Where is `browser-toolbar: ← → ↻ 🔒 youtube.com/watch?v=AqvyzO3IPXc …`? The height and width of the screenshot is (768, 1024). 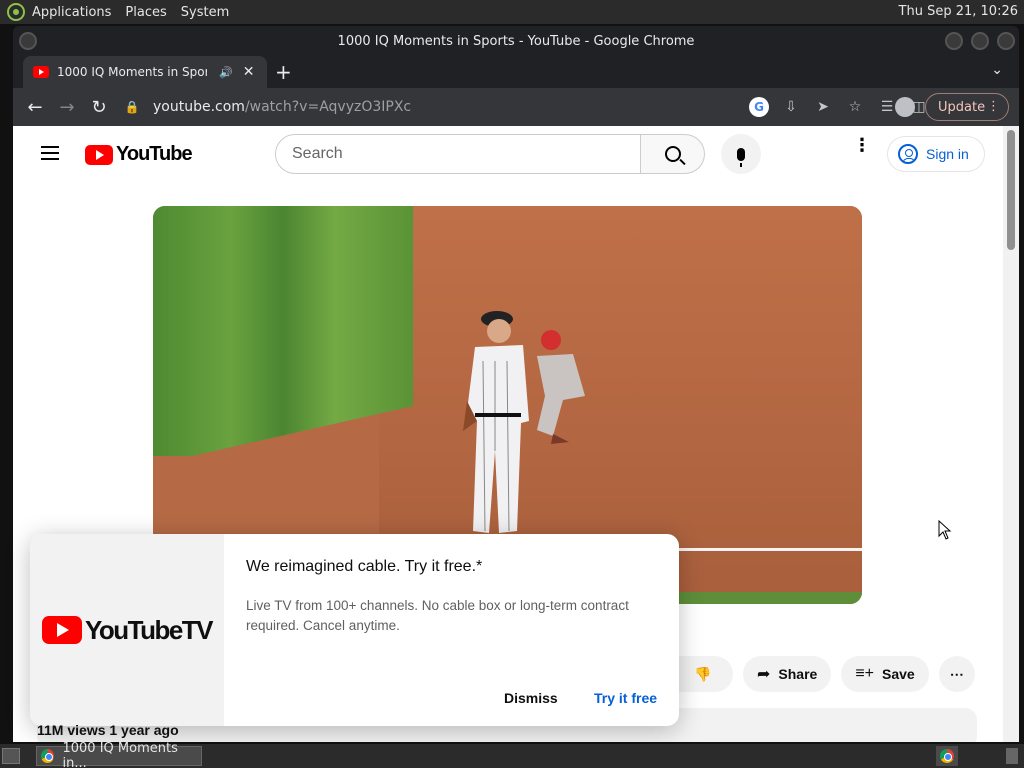 browser-toolbar: ← → ↻ 🔒 youtube.com/watch?v=AqvyzO3IPXc … is located at coordinates (516, 107).